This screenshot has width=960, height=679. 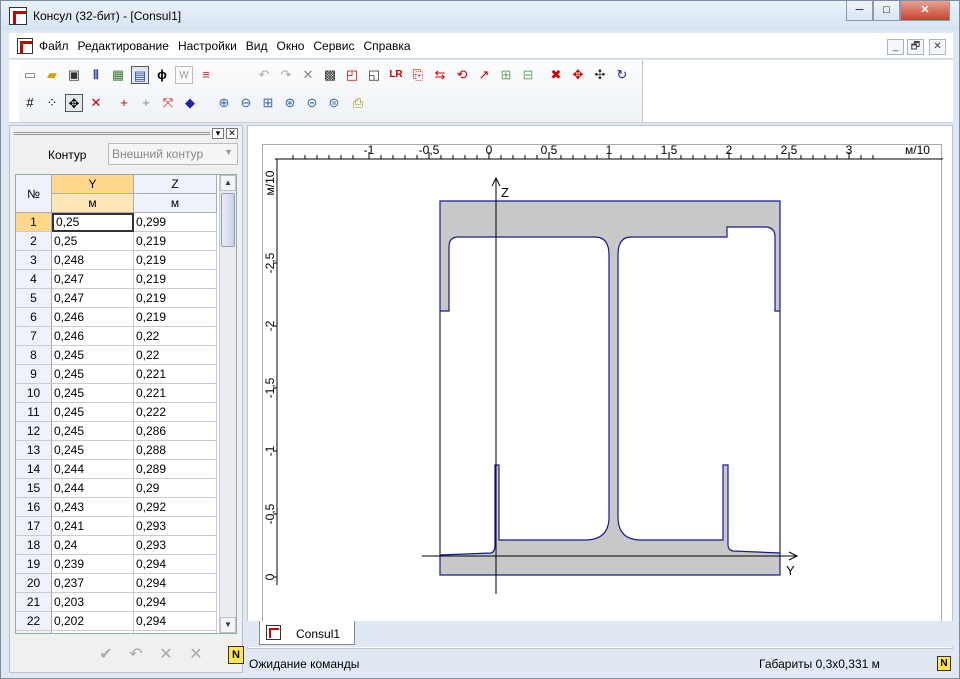 I want to click on cell-y: 0,24, so click(x=93, y=545).